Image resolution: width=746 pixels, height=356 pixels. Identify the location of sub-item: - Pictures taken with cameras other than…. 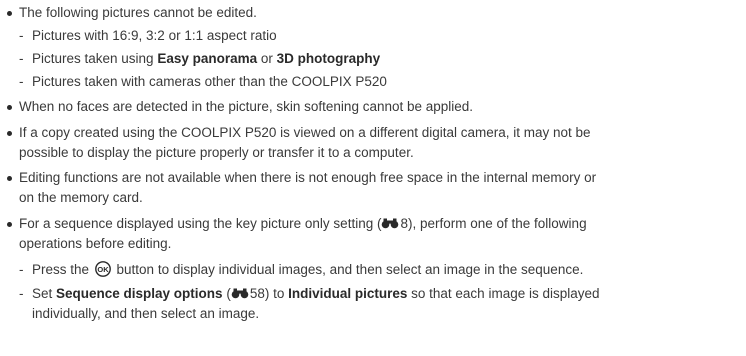
(379, 82).